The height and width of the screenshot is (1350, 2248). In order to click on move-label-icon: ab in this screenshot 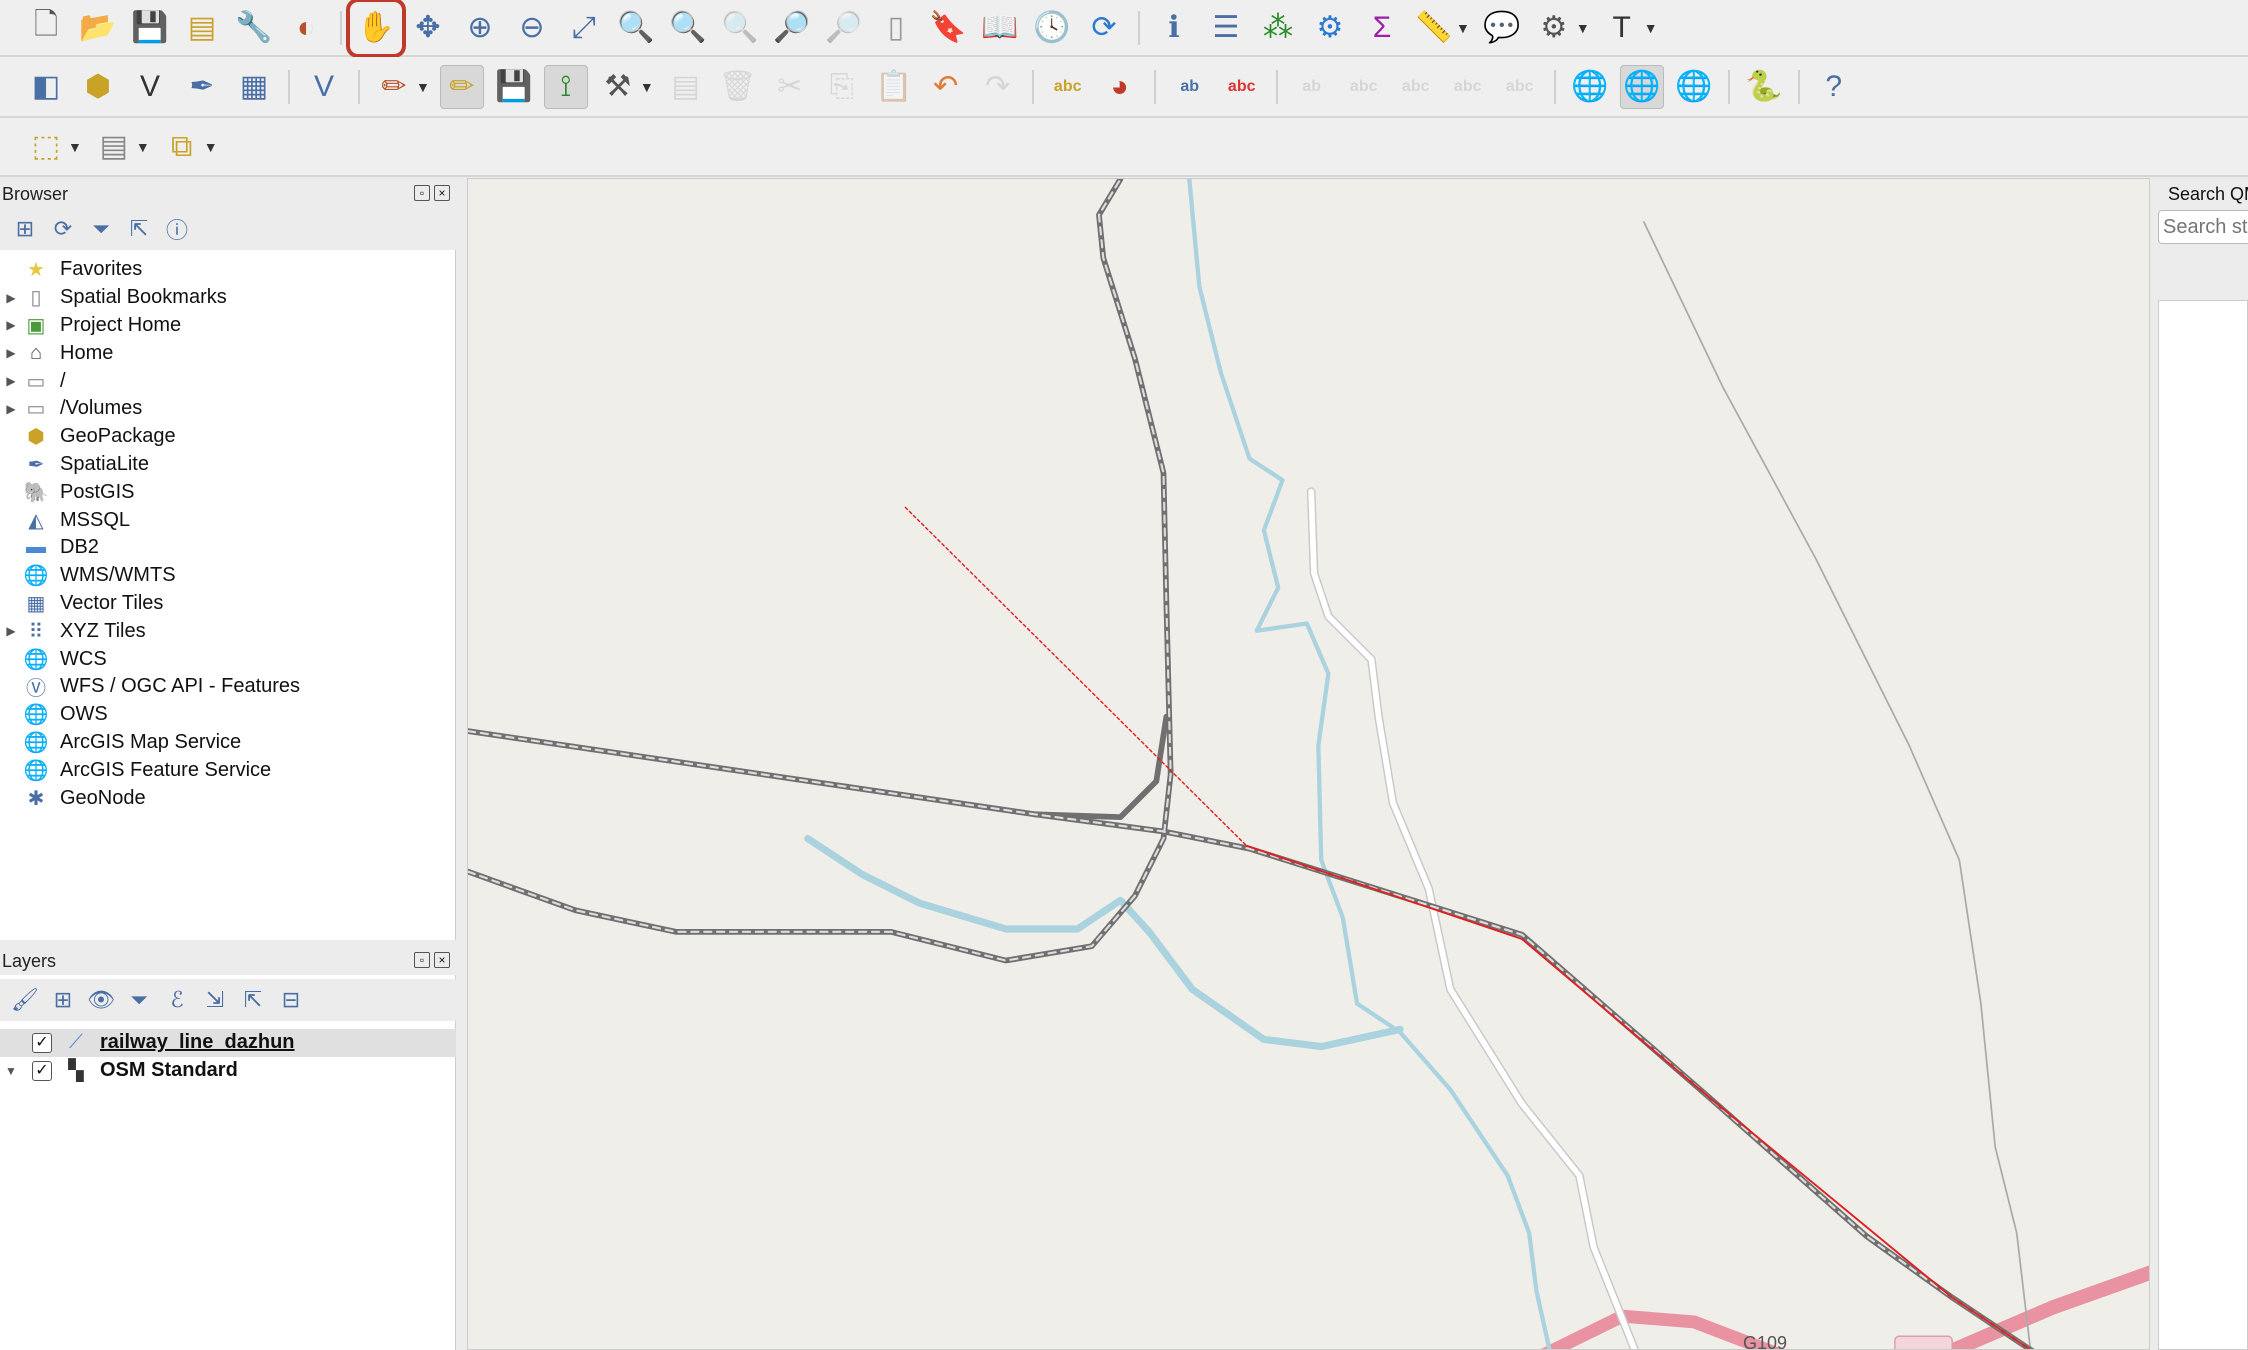, I will do `click(1312, 87)`.